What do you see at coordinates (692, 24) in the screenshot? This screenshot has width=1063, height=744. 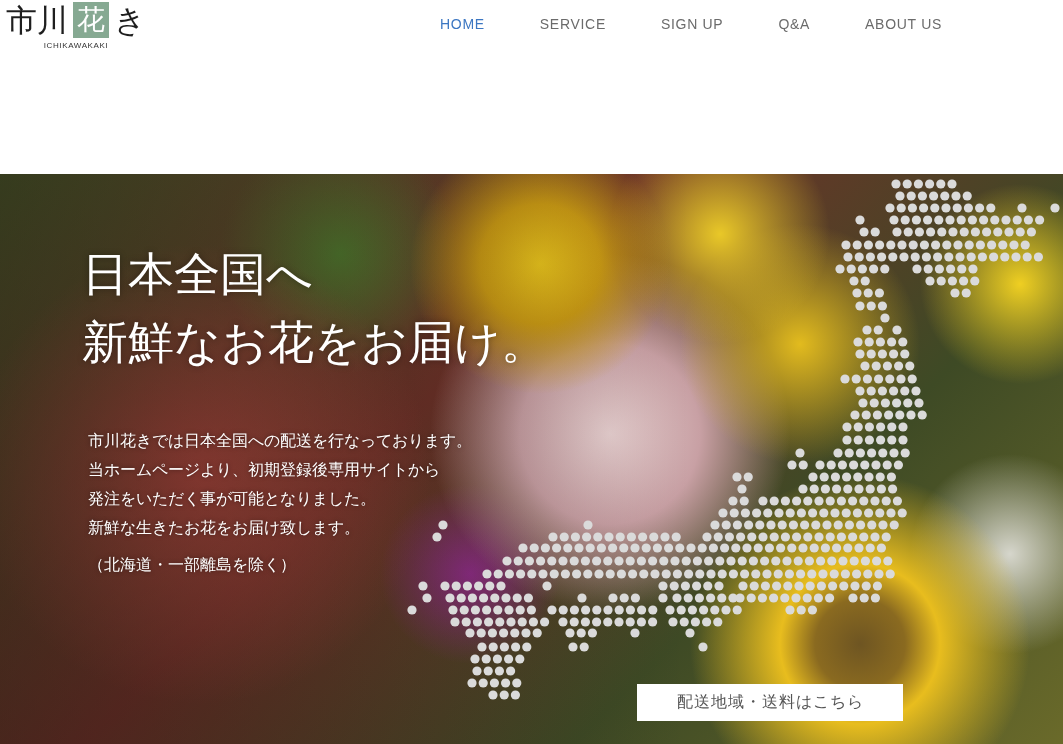 I see `nav-link: SIGN UP` at bounding box center [692, 24].